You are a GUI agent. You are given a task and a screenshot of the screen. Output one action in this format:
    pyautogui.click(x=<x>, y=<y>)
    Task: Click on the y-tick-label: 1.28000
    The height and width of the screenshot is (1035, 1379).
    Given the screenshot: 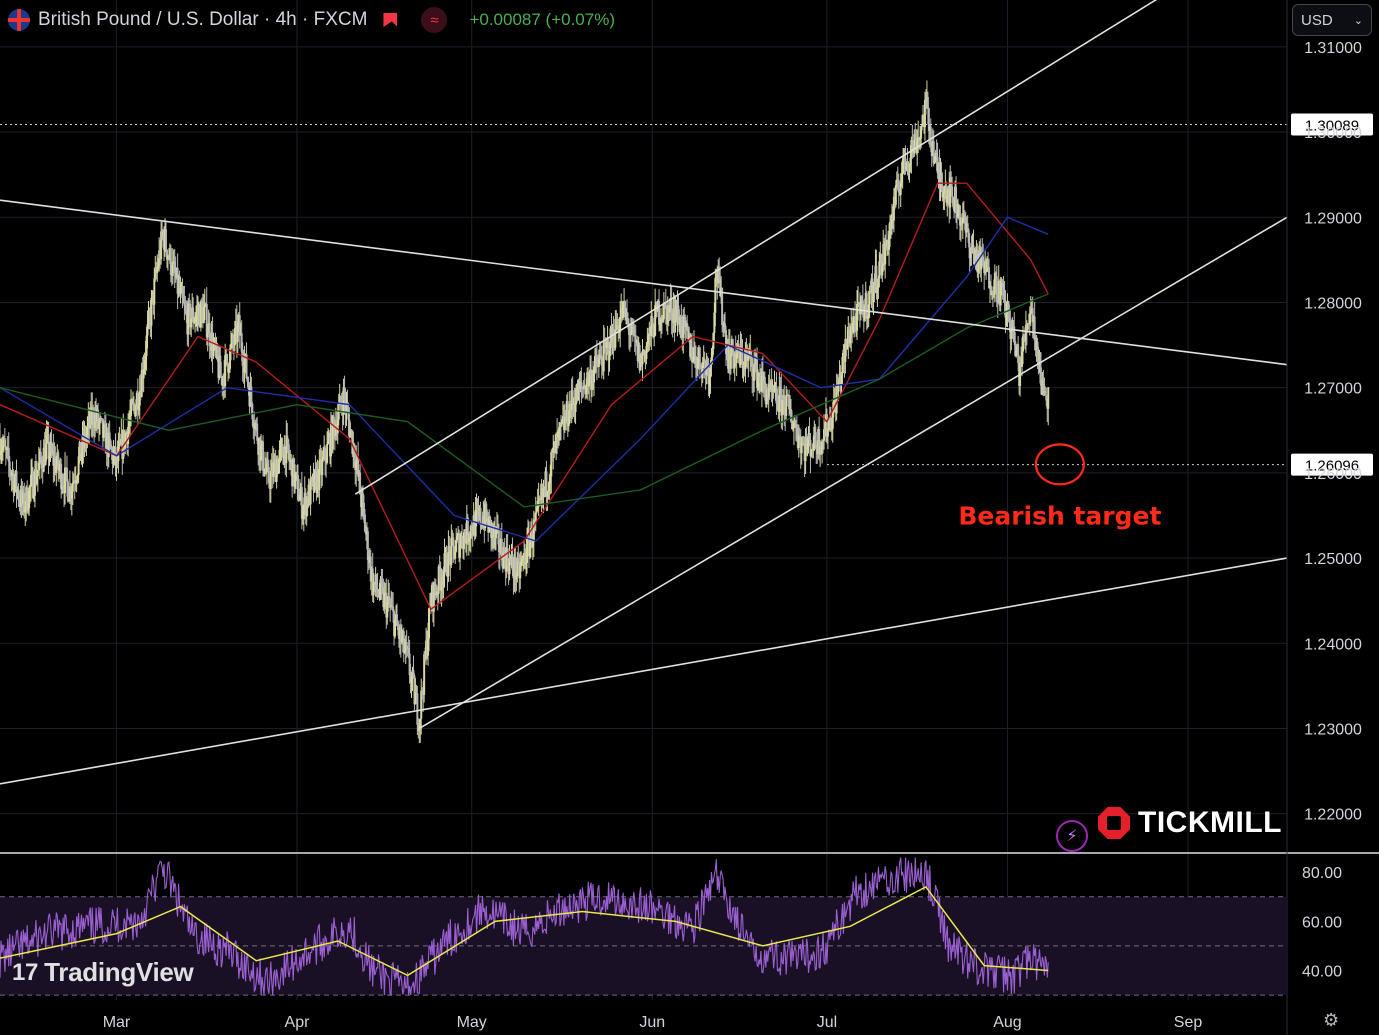 What is the action you would take?
    pyautogui.click(x=1333, y=303)
    